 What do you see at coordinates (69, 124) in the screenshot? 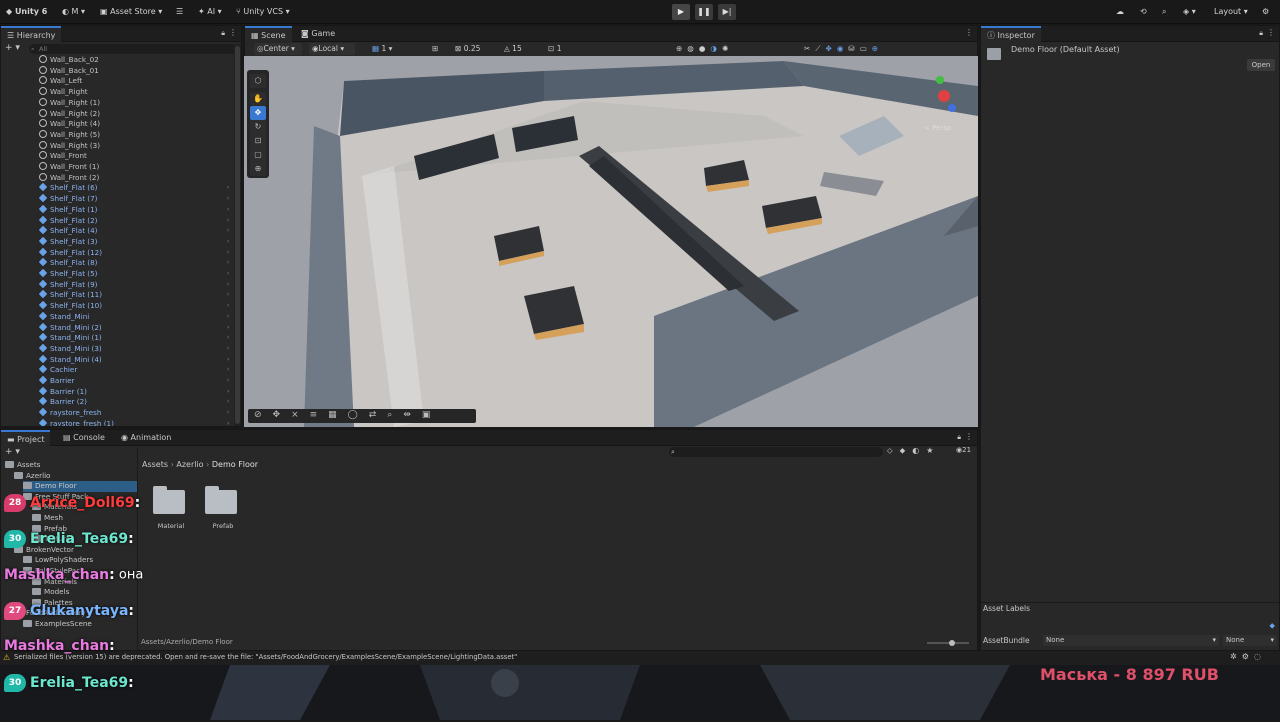
I see `hierarchy-item: Wall_Right (4)` at bounding box center [69, 124].